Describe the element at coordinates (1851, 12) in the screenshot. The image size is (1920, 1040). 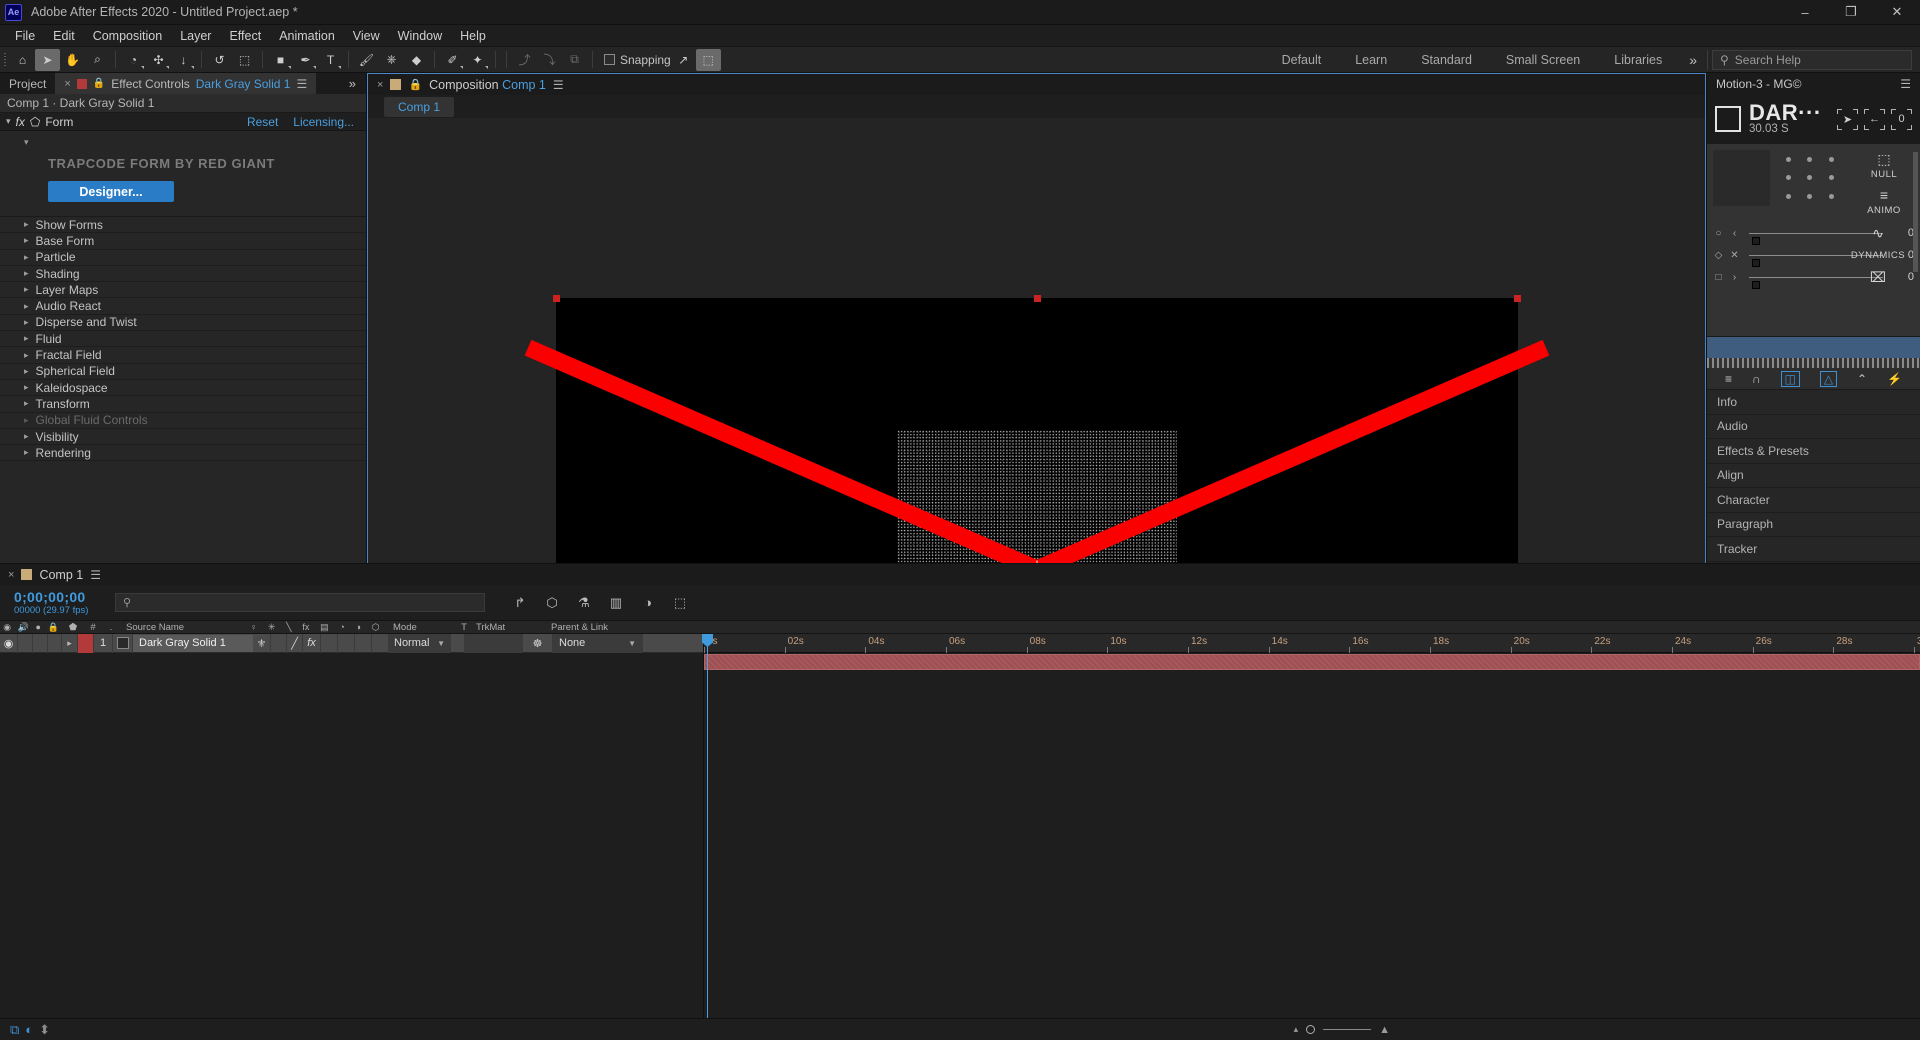
I see `maximize-button: ❐` at that location.